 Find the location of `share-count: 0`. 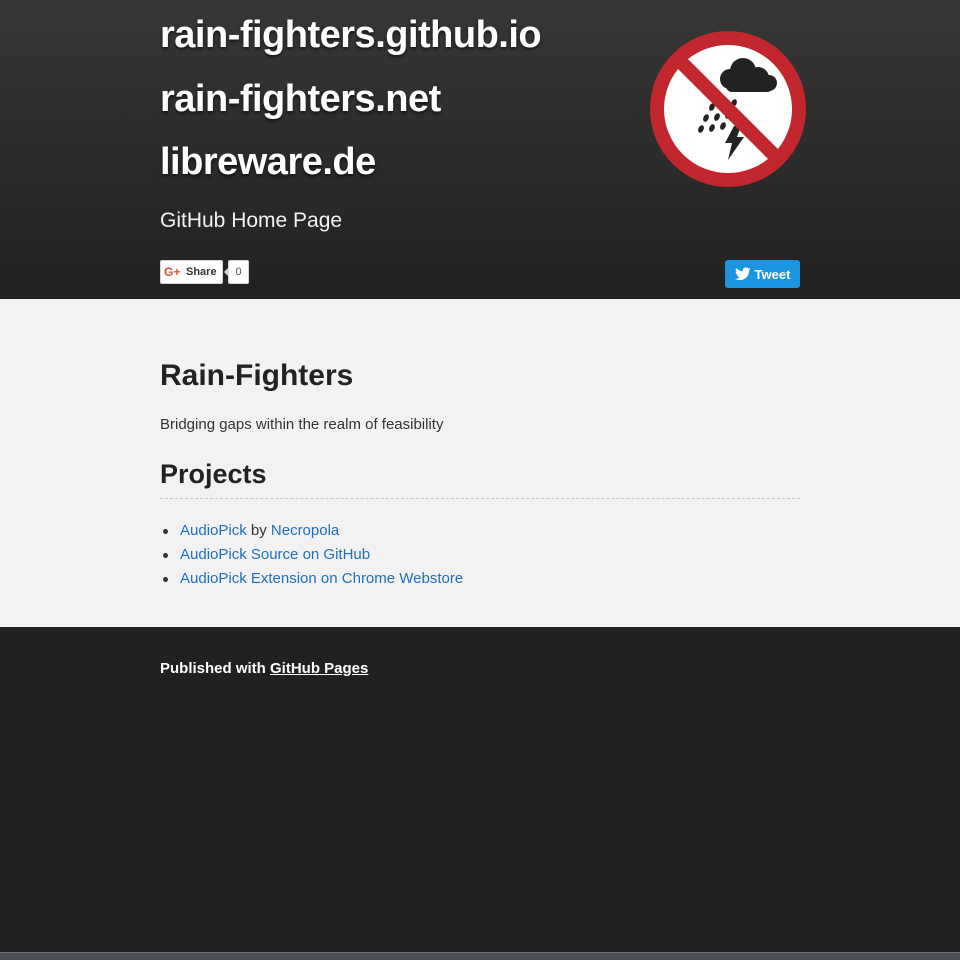

share-count: 0 is located at coordinates (236, 272).